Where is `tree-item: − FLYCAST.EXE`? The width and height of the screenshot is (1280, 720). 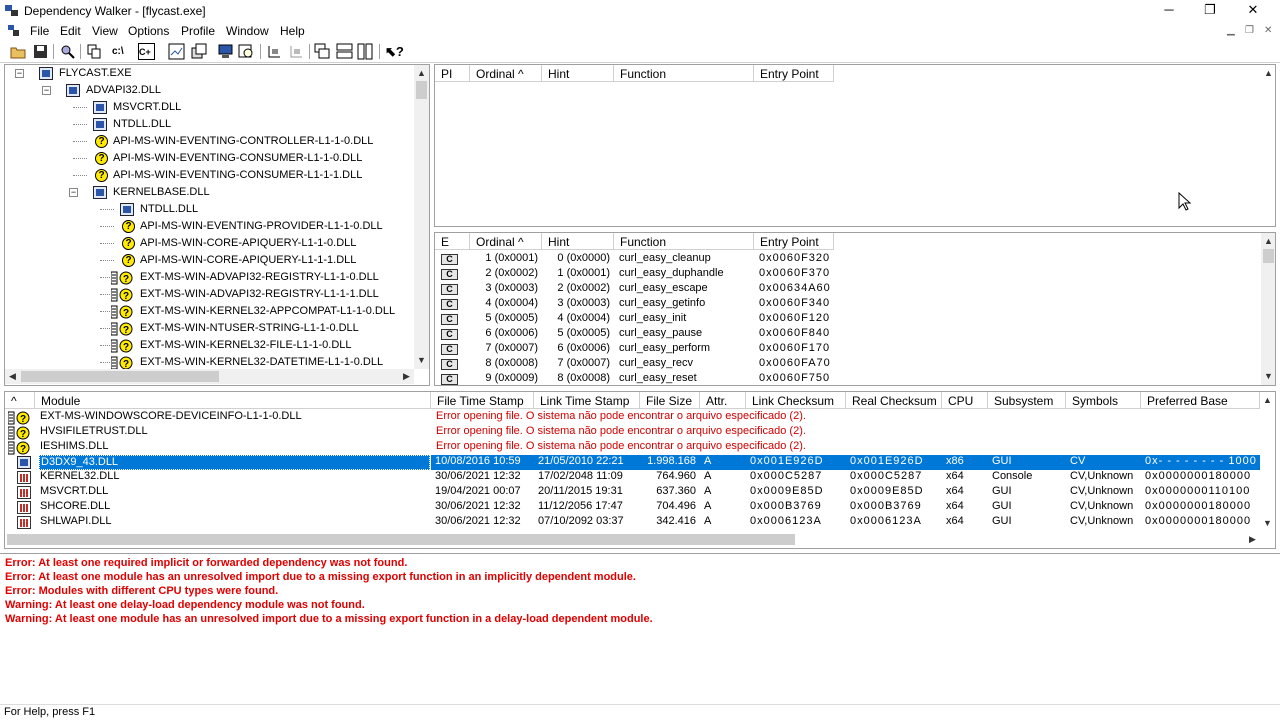
tree-item: − FLYCAST.EXE is located at coordinates (207, 73).